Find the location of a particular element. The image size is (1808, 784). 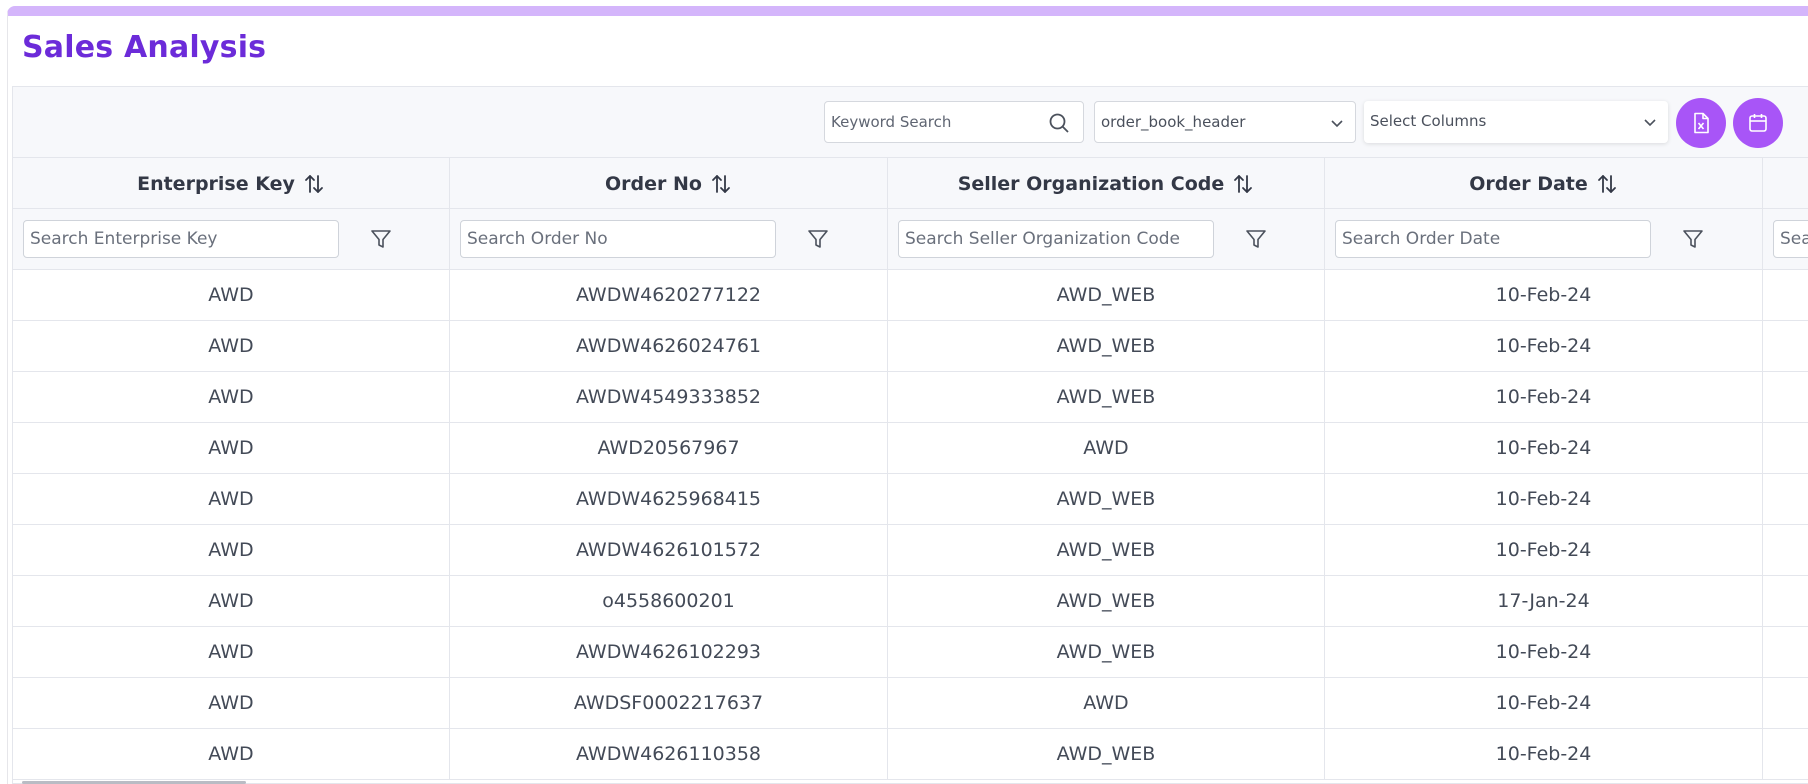

column-header-seller-organization-code: Seller Organization Code is located at coordinates (1106, 183).